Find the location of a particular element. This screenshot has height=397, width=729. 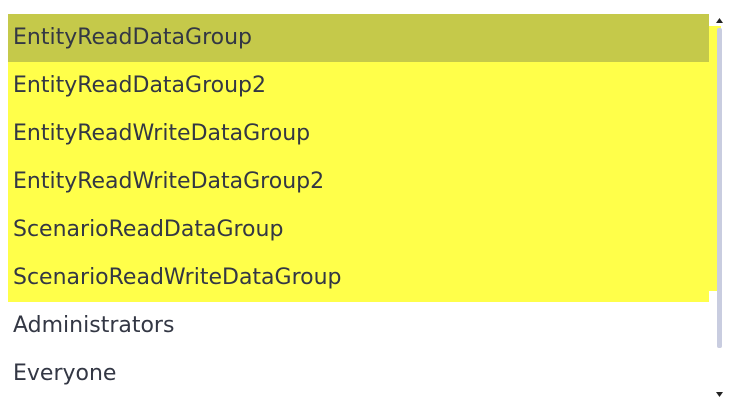

list-item-entity-read-data-group: EntityReadDataGroup is located at coordinates (358, 38).